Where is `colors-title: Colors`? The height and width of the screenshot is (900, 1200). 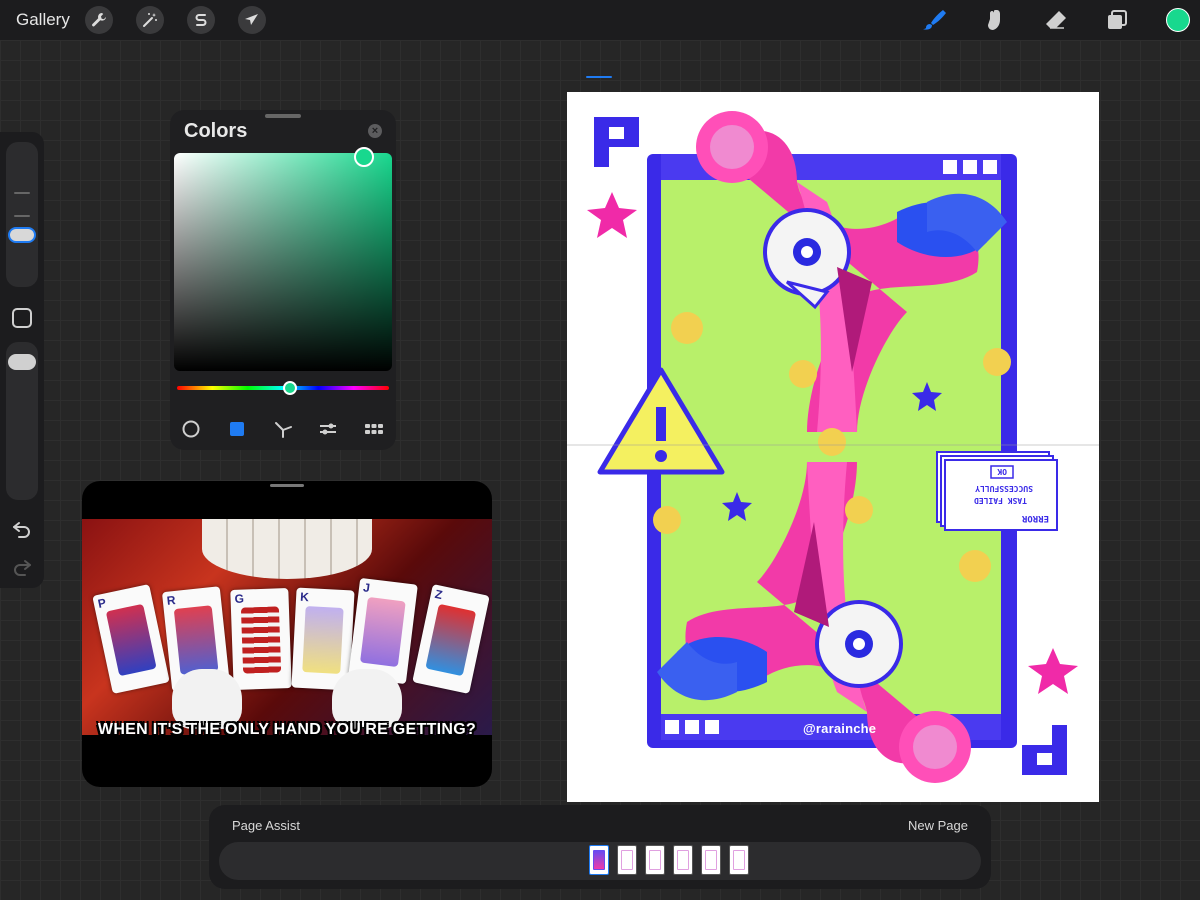
colors-title: Colors is located at coordinates (216, 131).